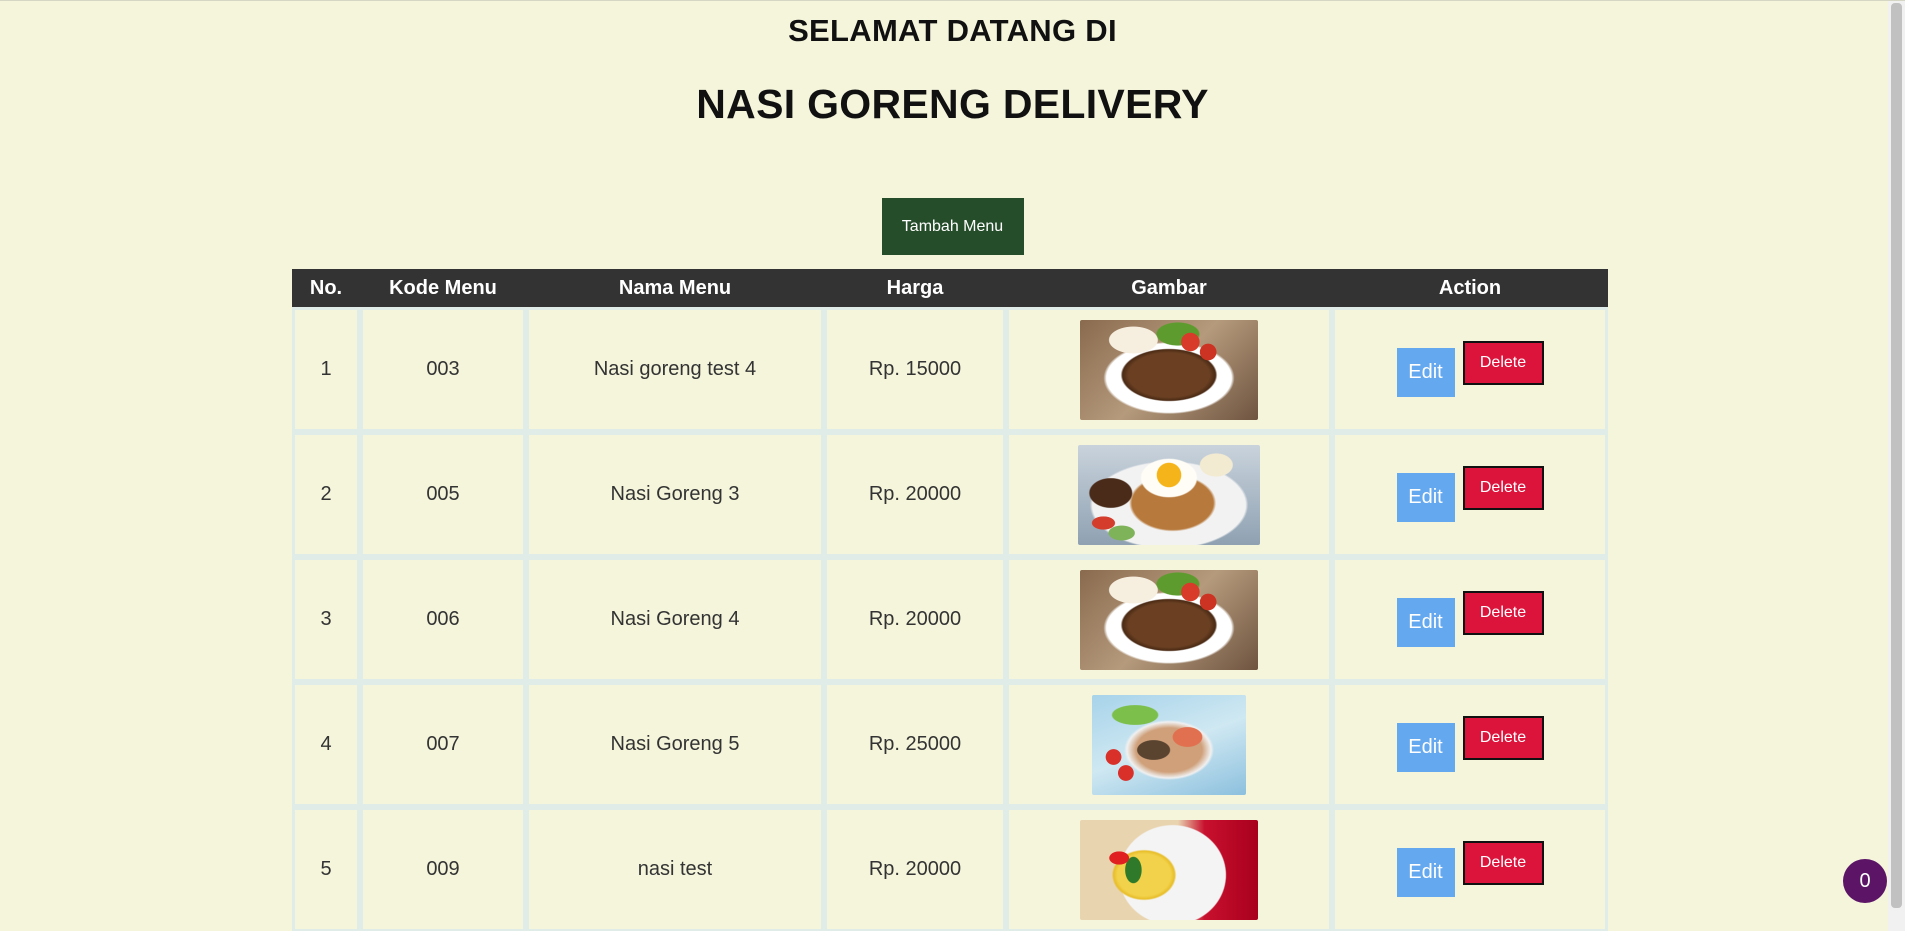  What do you see at coordinates (675, 744) in the screenshot?
I see `cell-nama: Nasi Goreng 5` at bounding box center [675, 744].